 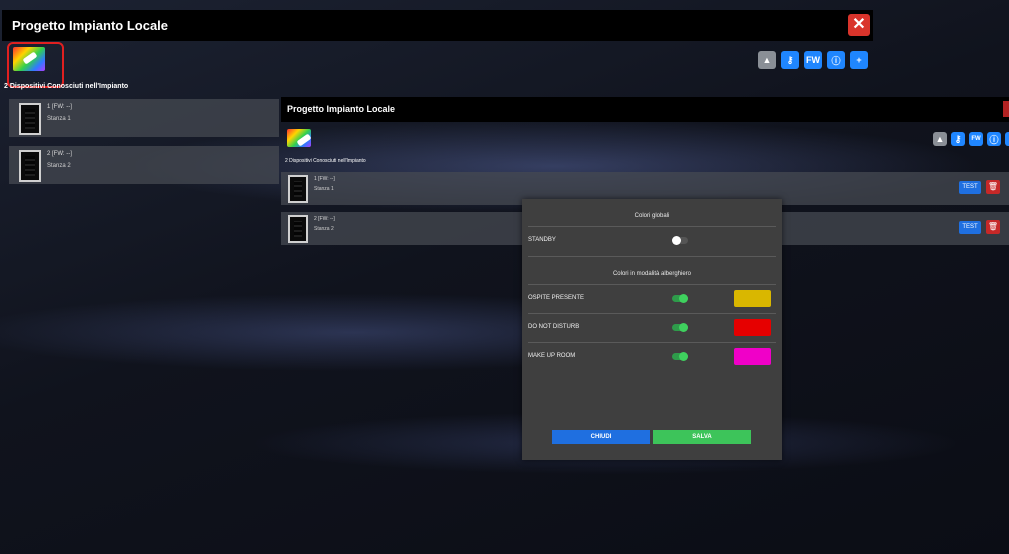 What do you see at coordinates (645, 109) in the screenshot?
I see `title-bar: Progetto Impianto Locale` at bounding box center [645, 109].